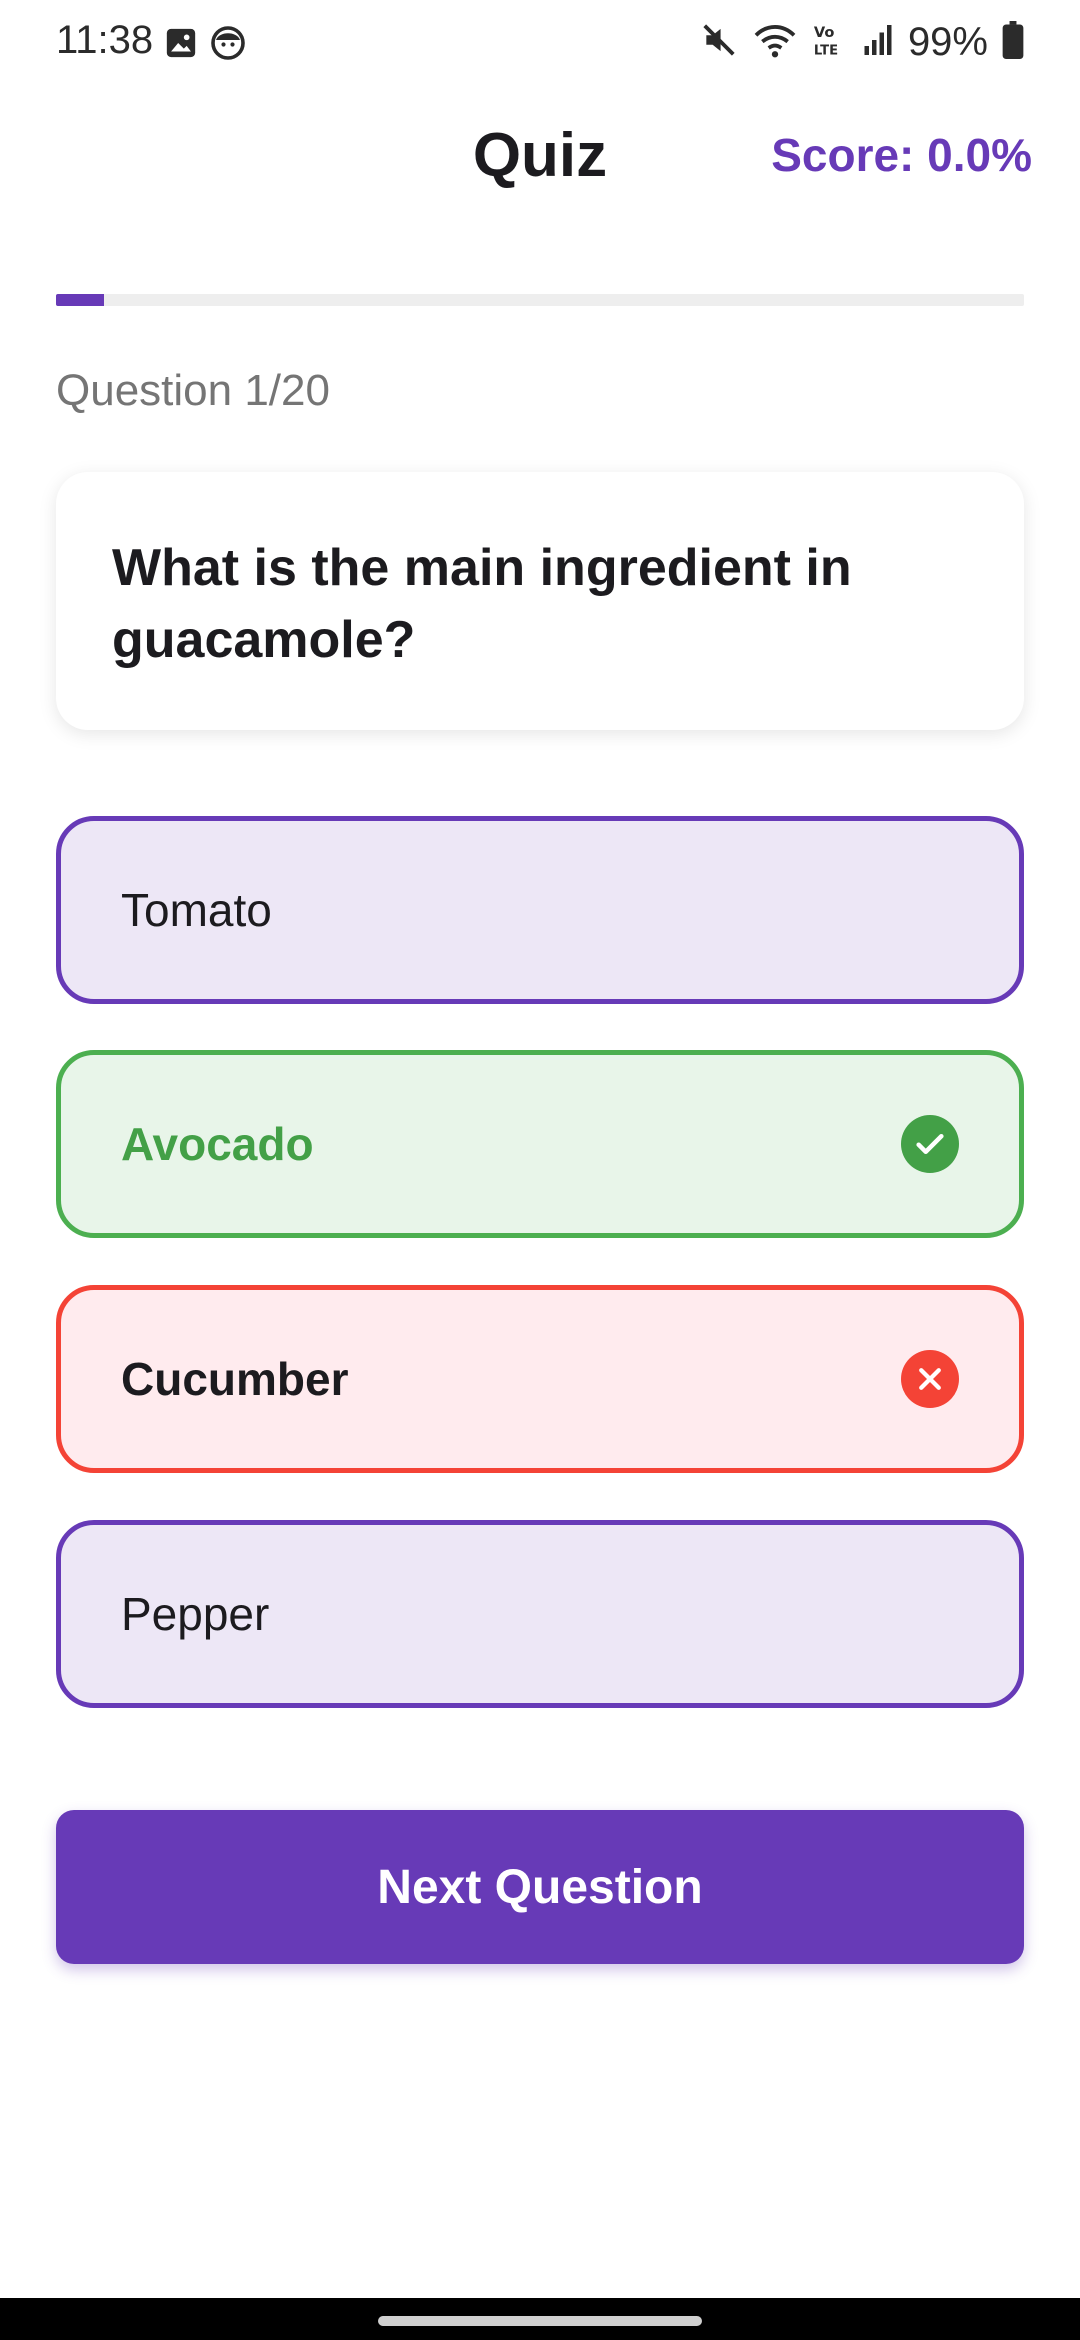 This screenshot has width=1080, height=2340. Describe the element at coordinates (830, 42) in the screenshot. I see `volte-icon: Vo LTE` at that location.